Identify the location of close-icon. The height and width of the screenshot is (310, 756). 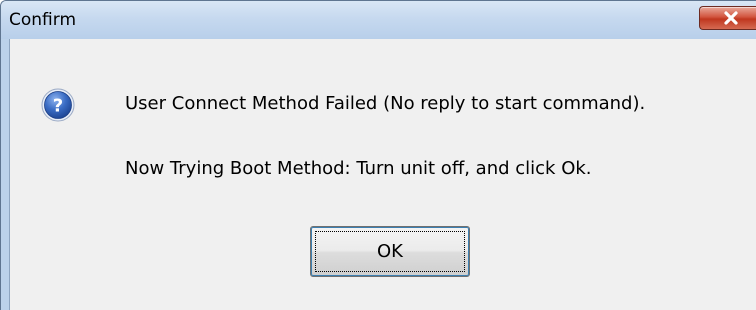
(731, 18).